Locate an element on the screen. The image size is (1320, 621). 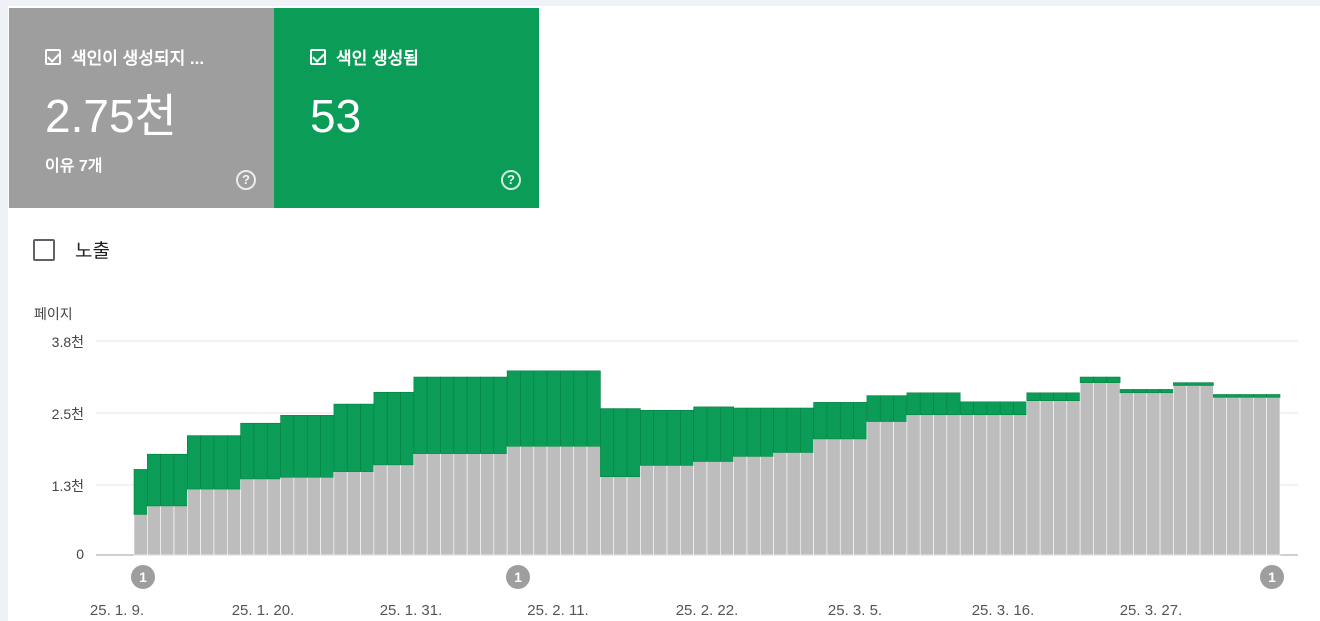
x-tick-label: 25. 3. 5. is located at coordinates (855, 610).